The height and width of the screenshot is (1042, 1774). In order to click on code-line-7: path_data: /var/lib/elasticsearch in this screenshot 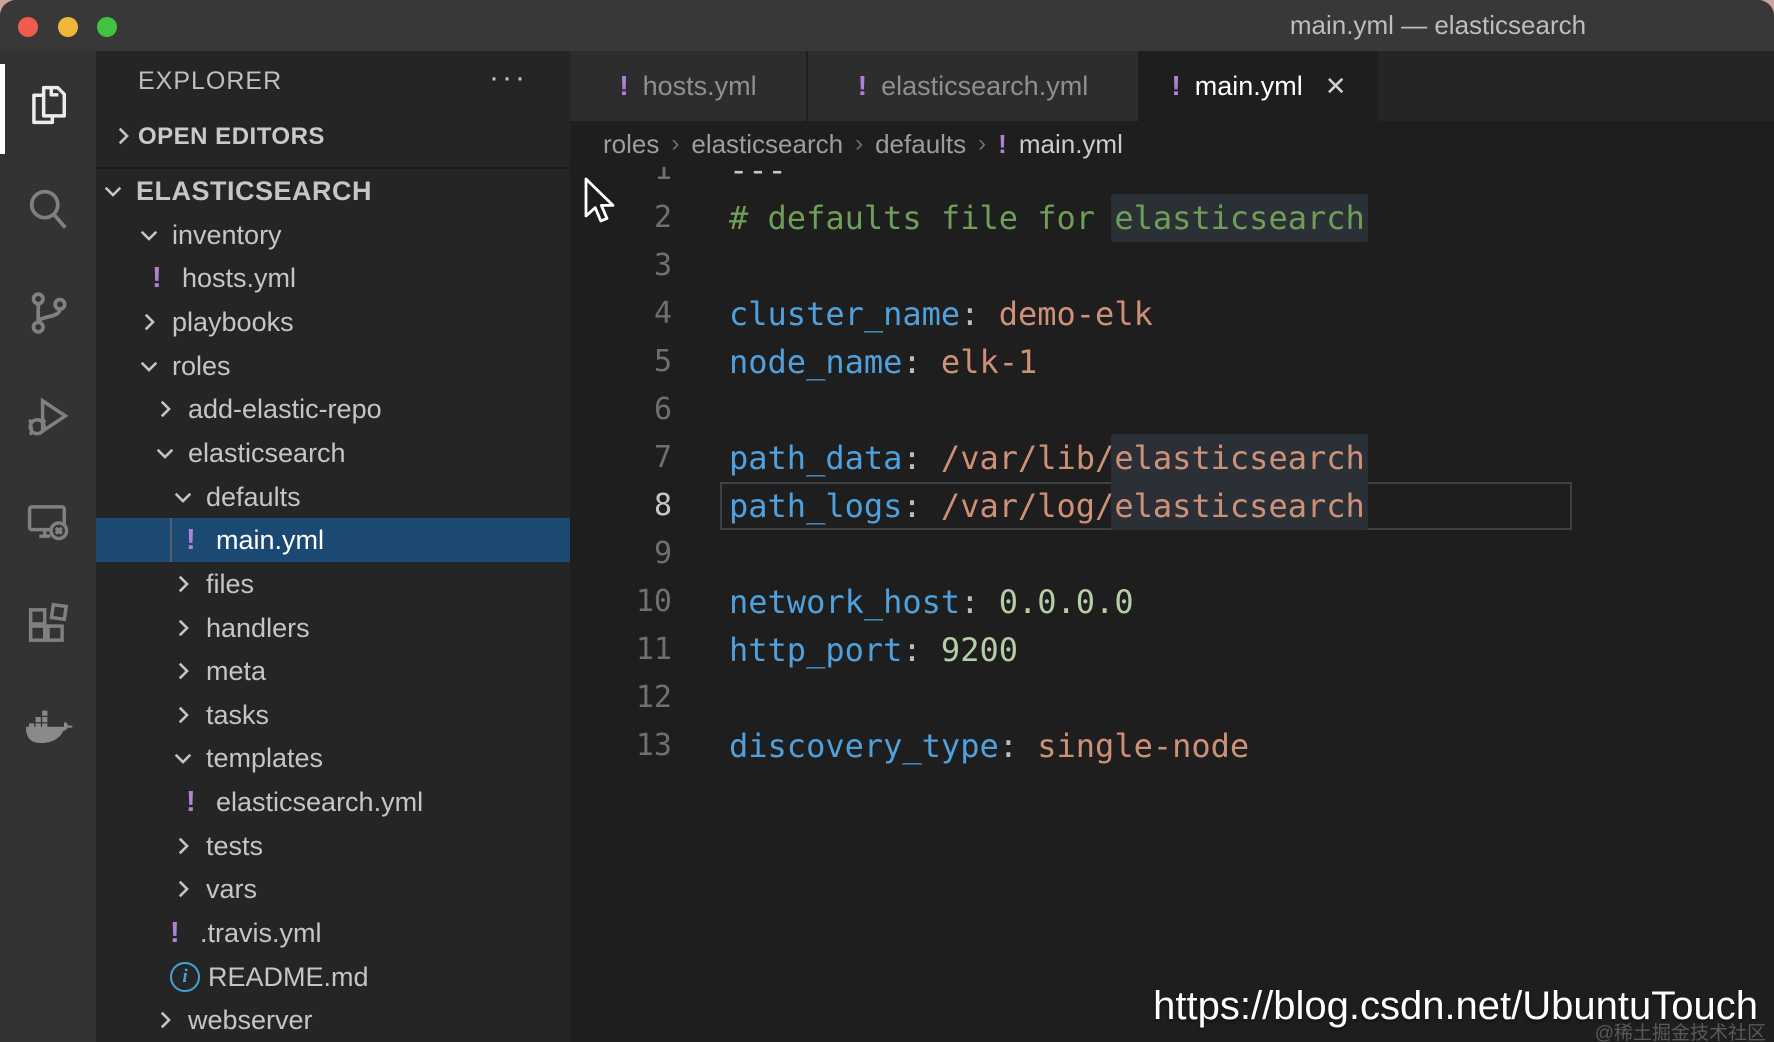, I will do `click(1048, 458)`.